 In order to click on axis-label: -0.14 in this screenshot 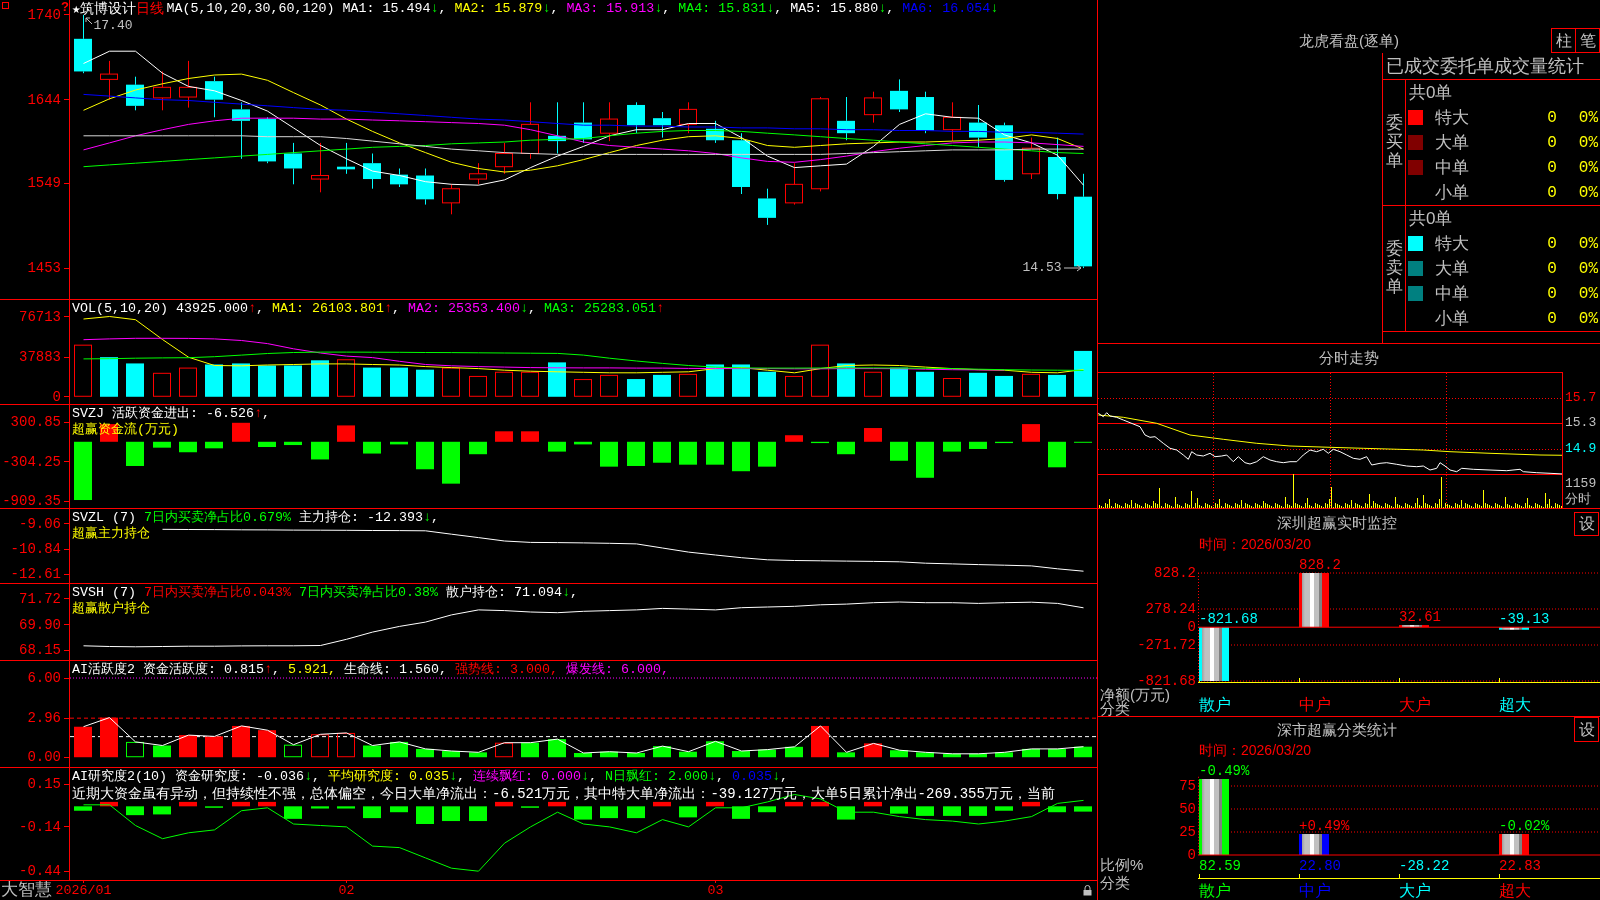, I will do `click(40, 826)`.